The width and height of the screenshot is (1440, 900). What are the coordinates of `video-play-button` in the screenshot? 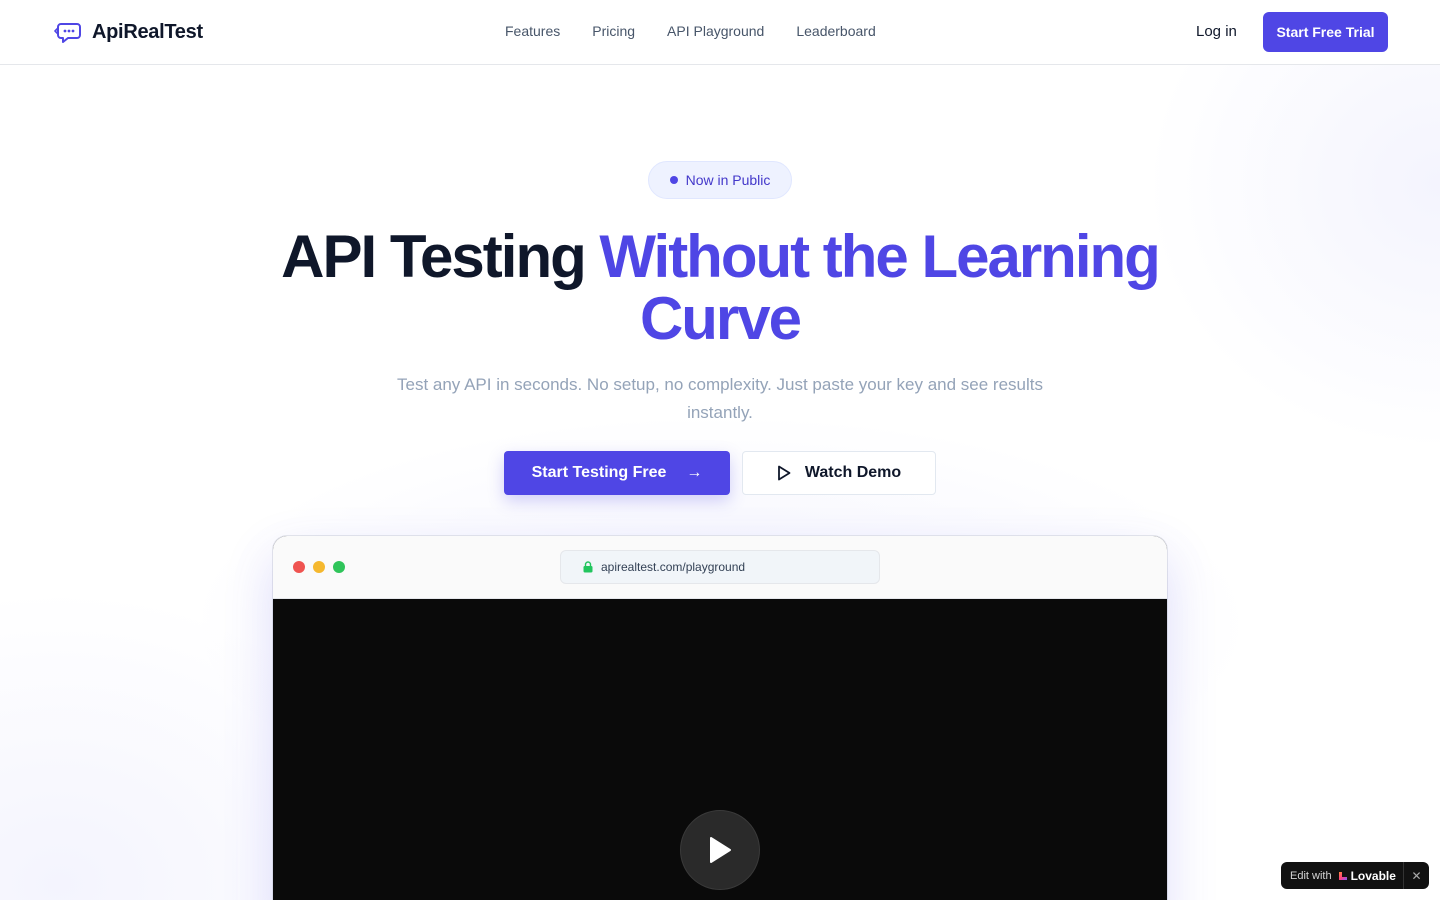 It's located at (720, 850).